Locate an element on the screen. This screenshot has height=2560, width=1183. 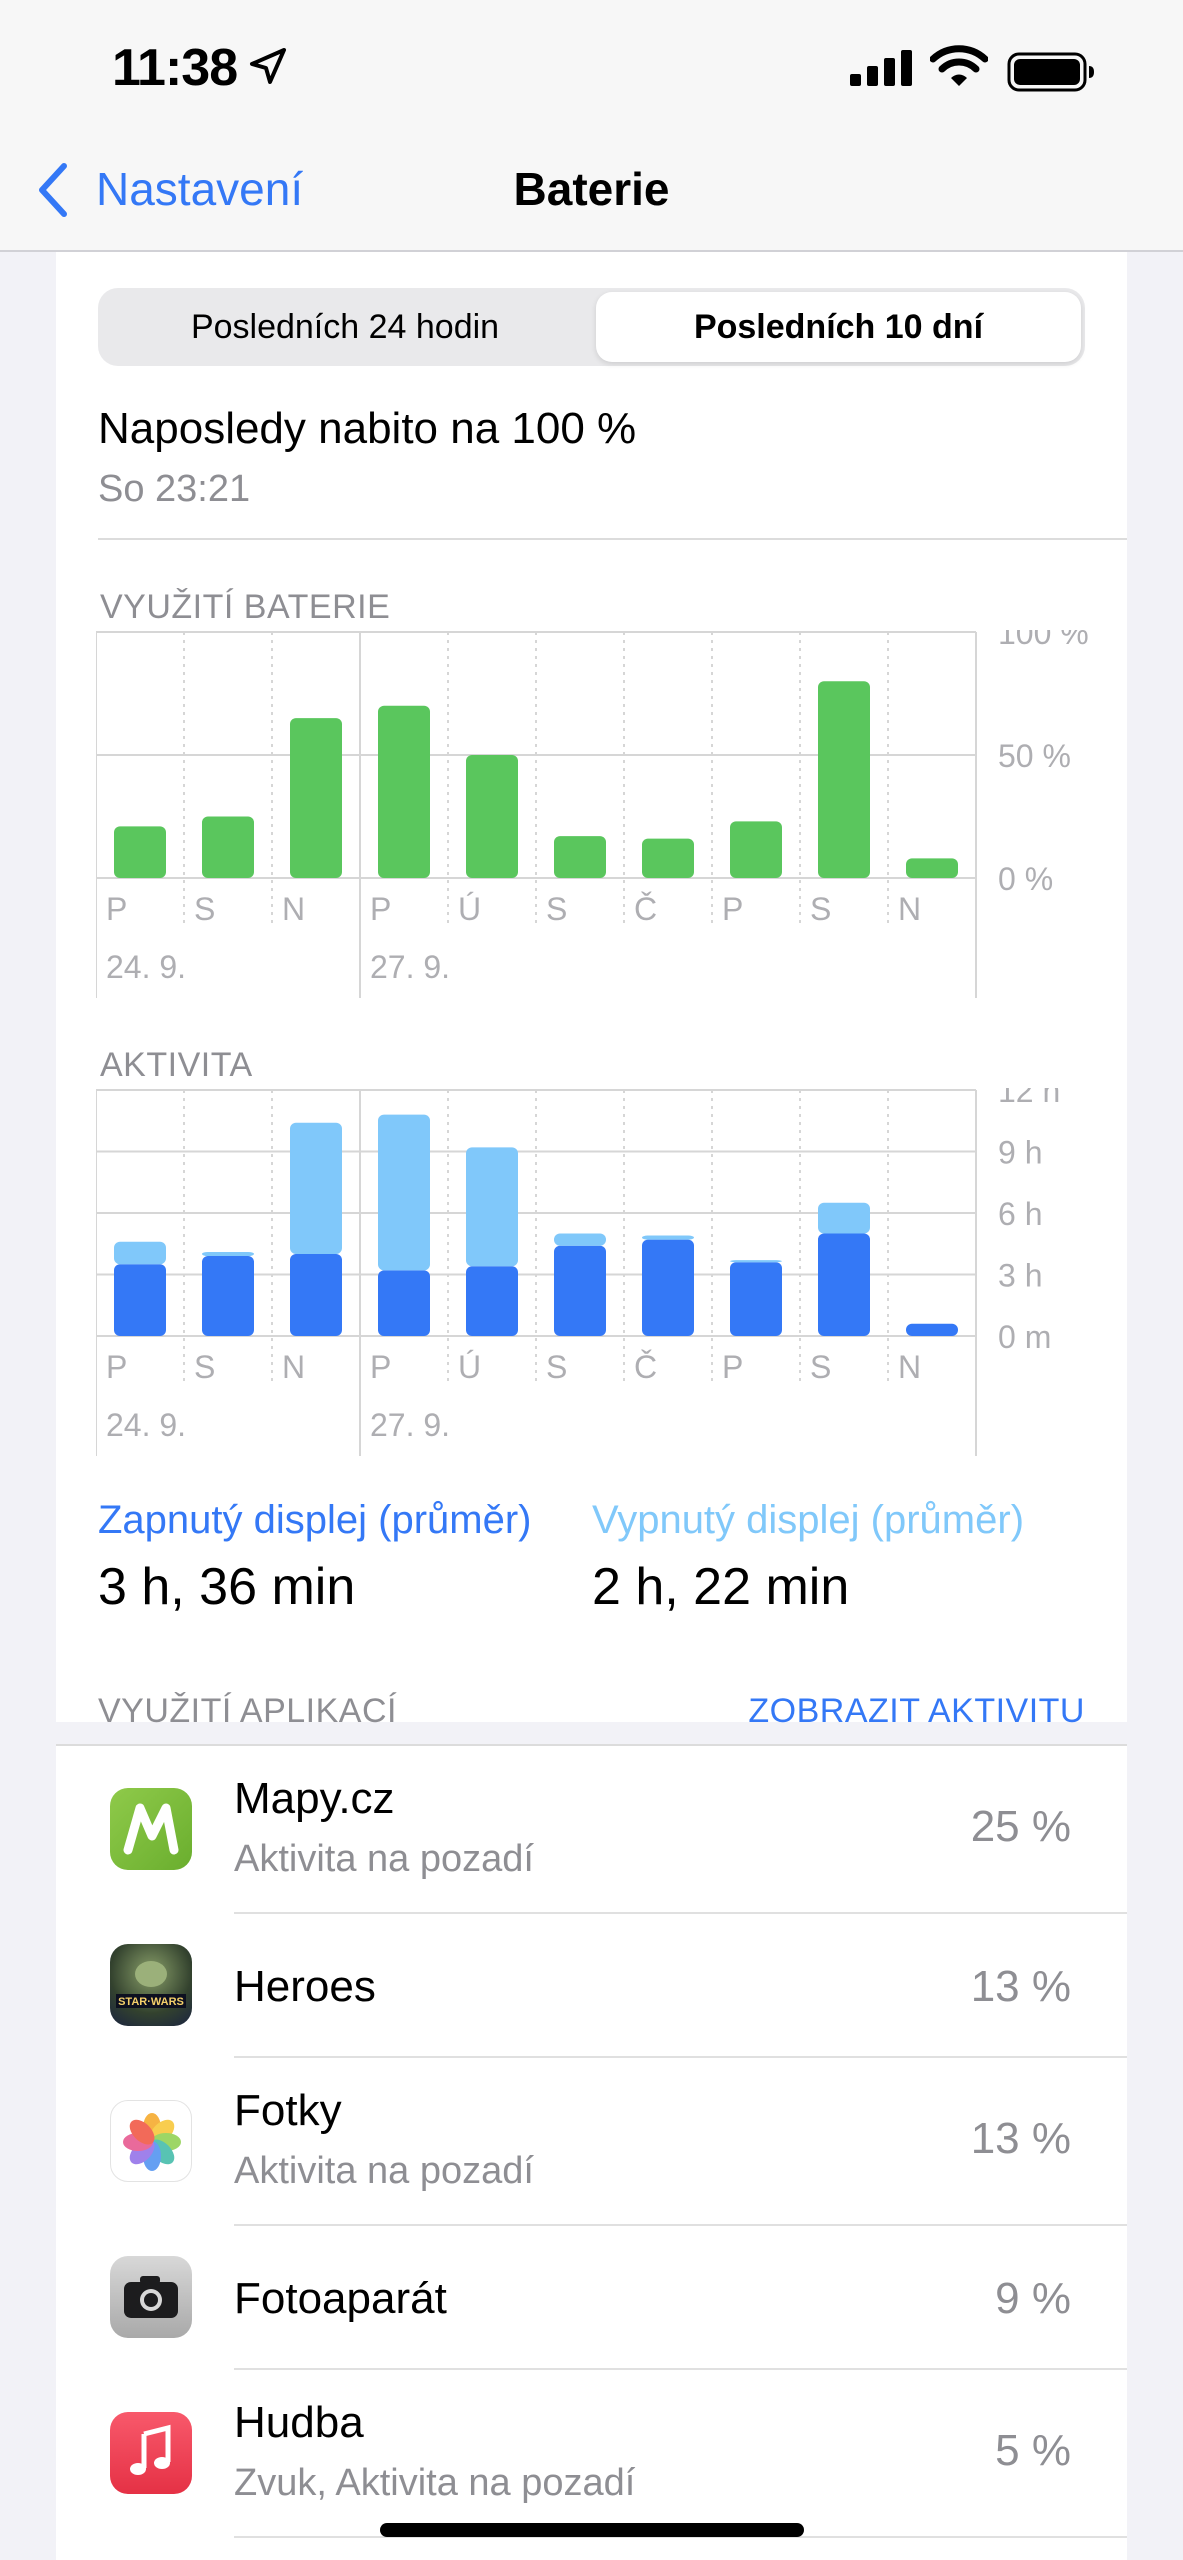
app-row-mapy-cz: Mapy.cz Aktivita na pozadí 25 % is located at coordinates (591, 1830).